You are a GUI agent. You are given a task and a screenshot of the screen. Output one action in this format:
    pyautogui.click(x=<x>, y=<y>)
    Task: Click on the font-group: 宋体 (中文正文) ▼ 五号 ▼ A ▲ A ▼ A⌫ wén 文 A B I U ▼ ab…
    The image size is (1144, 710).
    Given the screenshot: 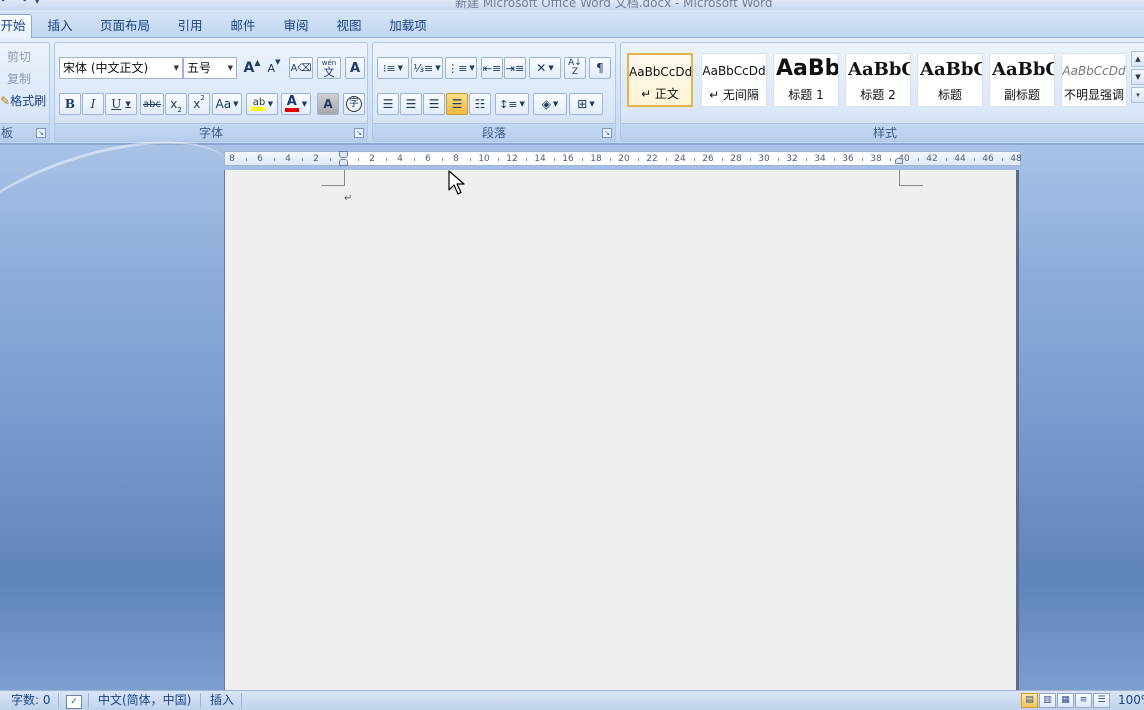 What is the action you would take?
    pyautogui.click(x=211, y=92)
    